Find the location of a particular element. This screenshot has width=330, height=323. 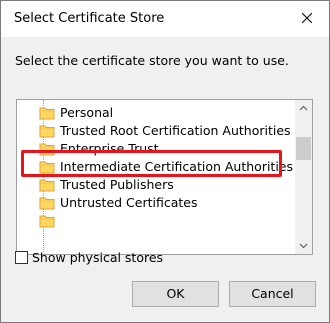

scroll-thumb is located at coordinates (303, 148).